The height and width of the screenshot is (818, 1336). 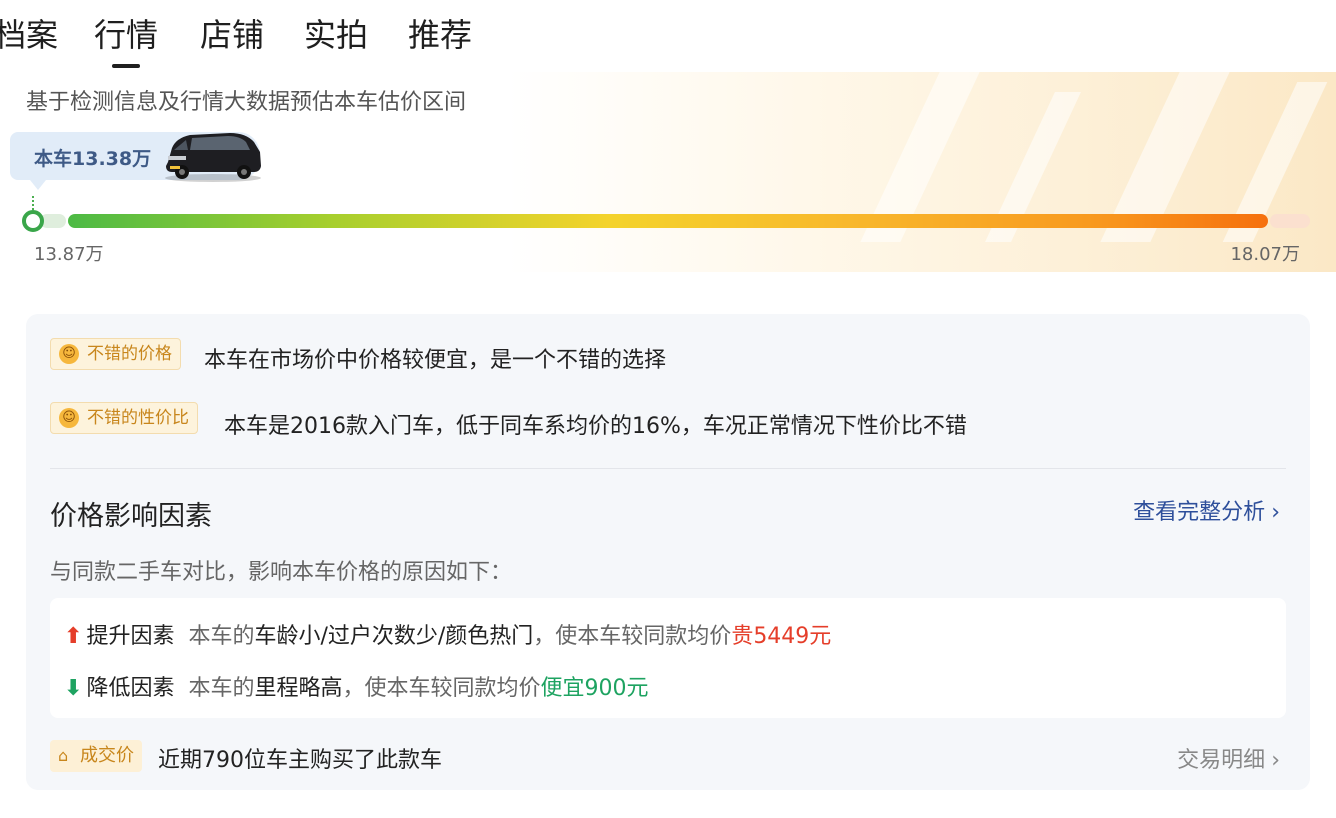 I want to click on tab-bar: 档案 行情 店铺 实拍 推荐, so click(x=668, y=35).